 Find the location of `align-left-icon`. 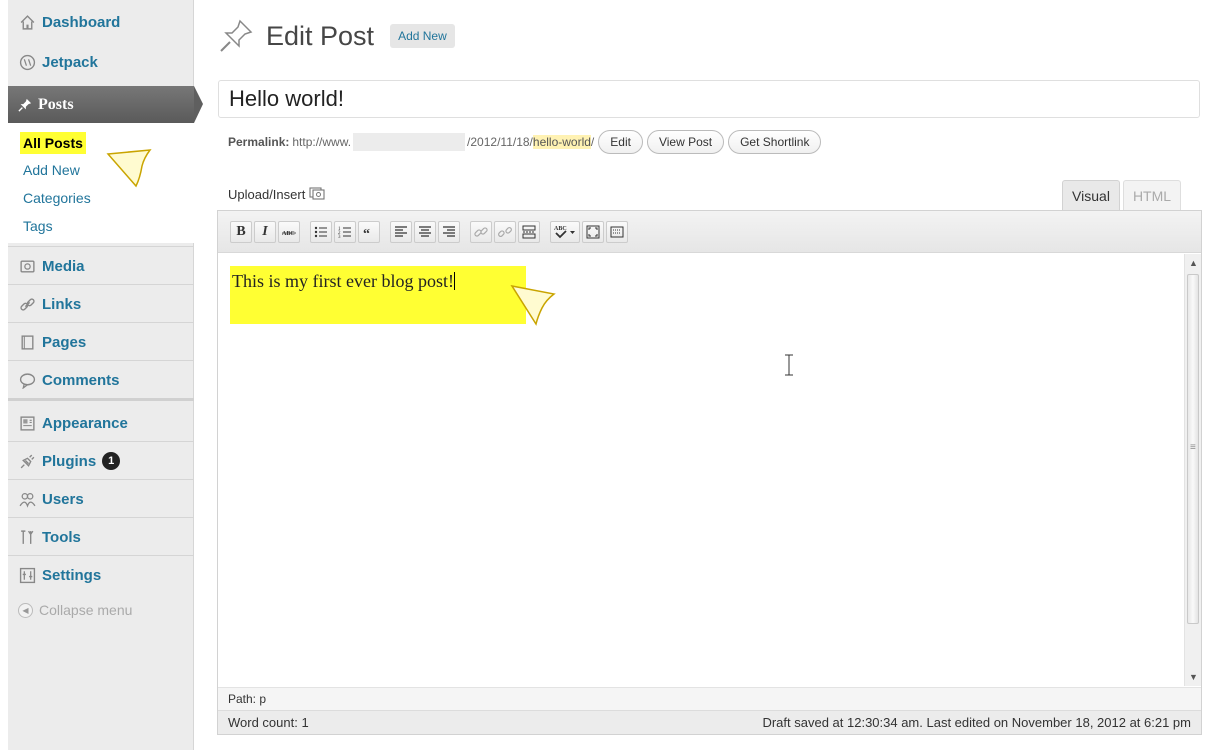

align-left-icon is located at coordinates (401, 231).